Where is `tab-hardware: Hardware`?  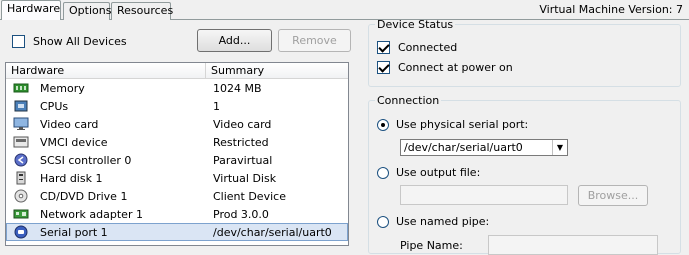
tab-hardware: Hardware is located at coordinates (31, 10).